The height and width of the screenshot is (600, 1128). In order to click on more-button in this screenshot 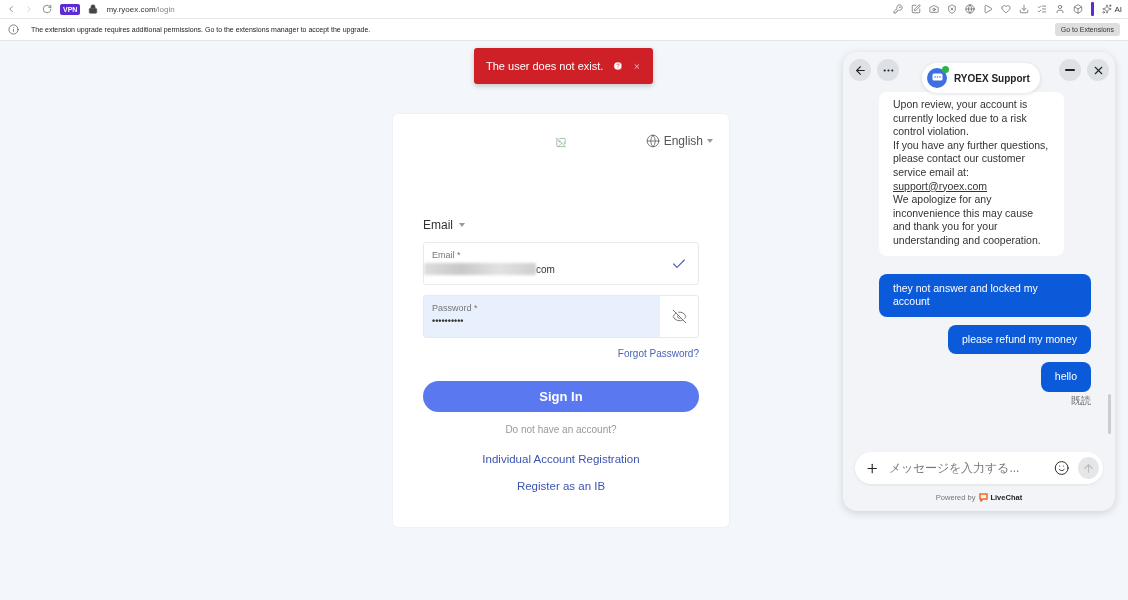, I will do `click(888, 70)`.